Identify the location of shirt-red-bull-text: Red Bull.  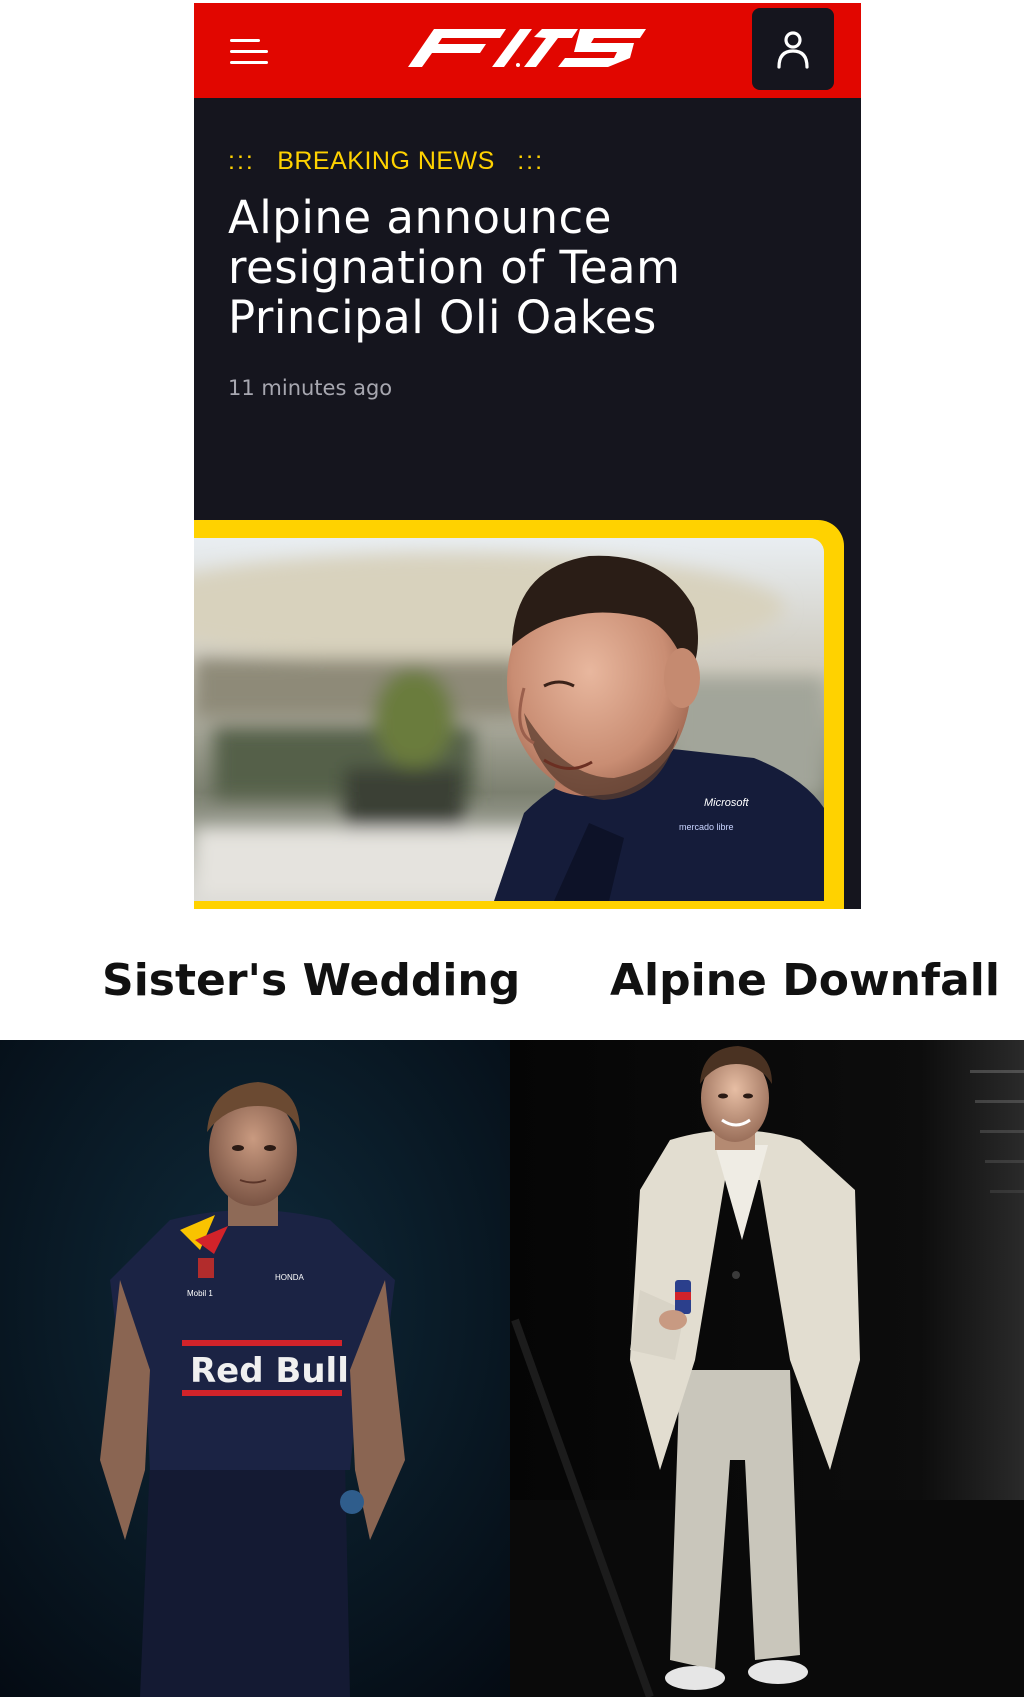
(269, 1371).